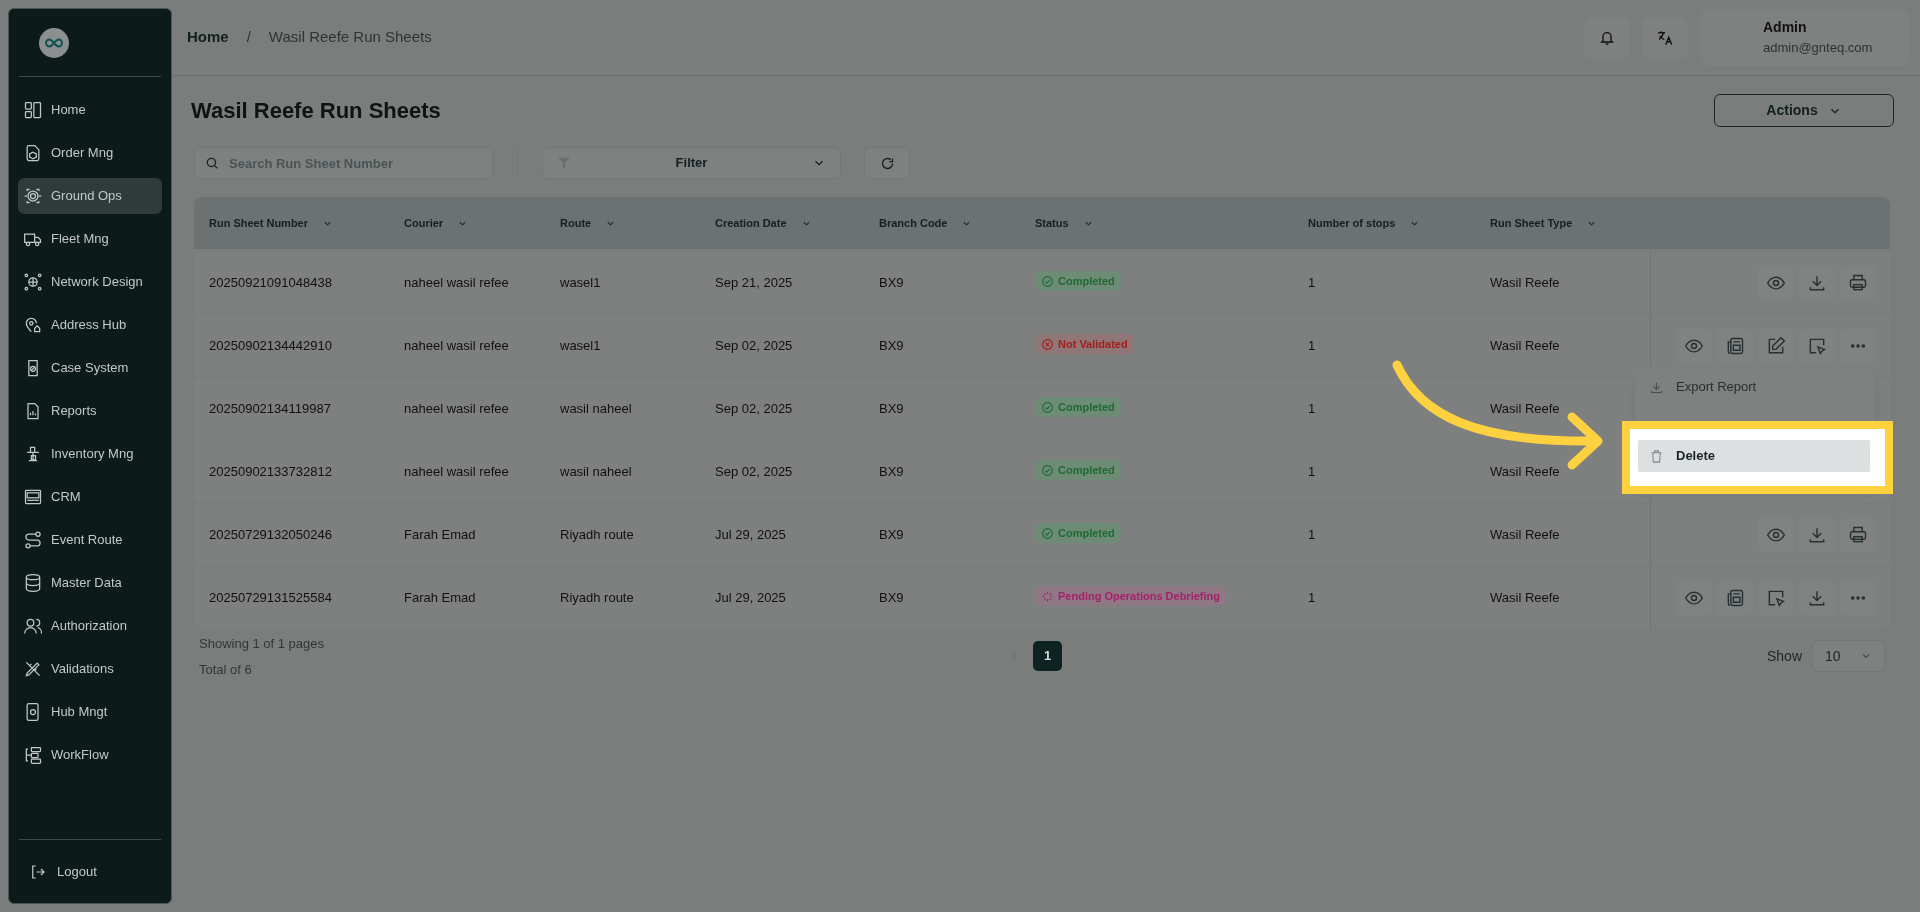  What do you see at coordinates (90, 153) in the screenshot?
I see `sidebar-item: Order Mng` at bounding box center [90, 153].